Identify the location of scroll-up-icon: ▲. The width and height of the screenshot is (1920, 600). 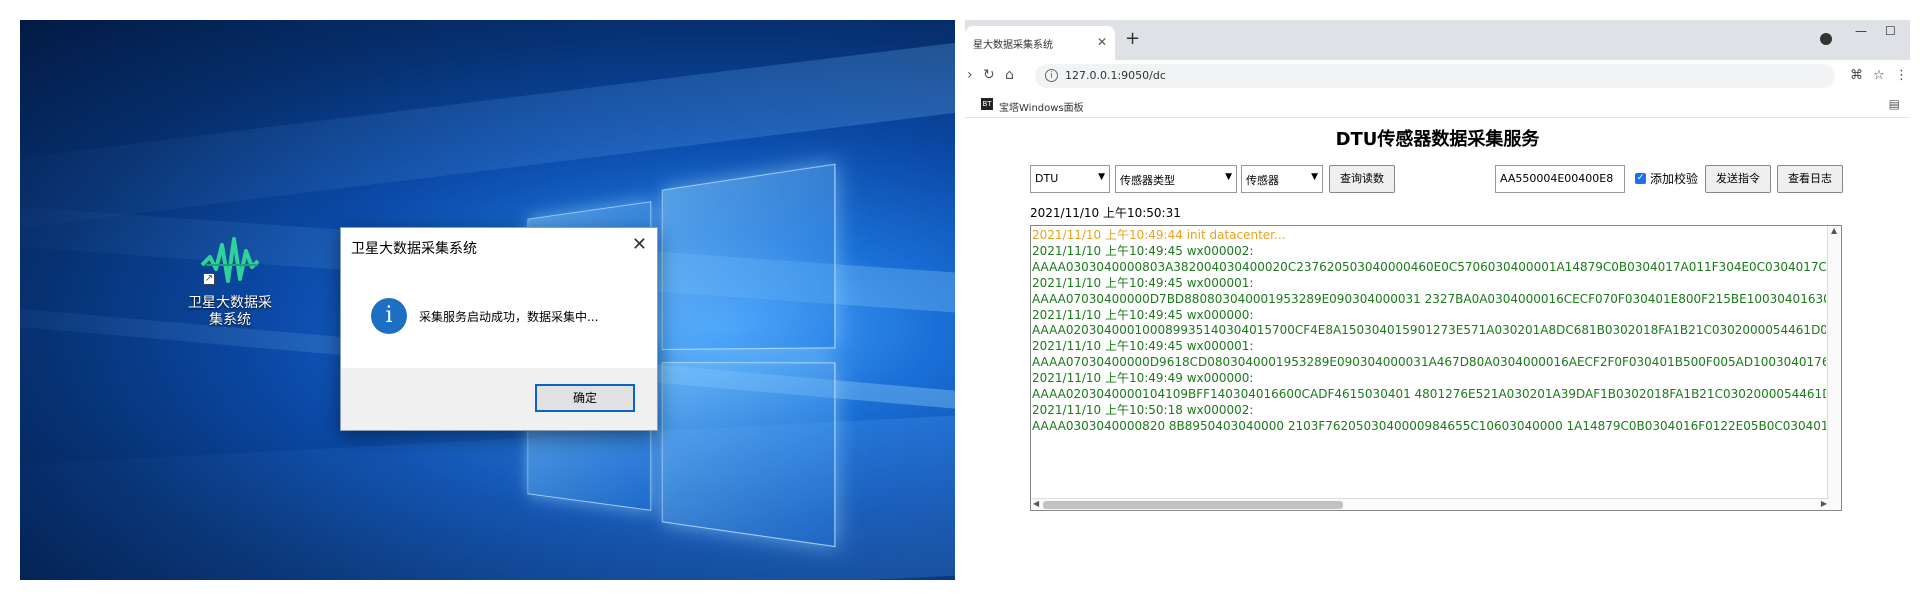
(1834, 230).